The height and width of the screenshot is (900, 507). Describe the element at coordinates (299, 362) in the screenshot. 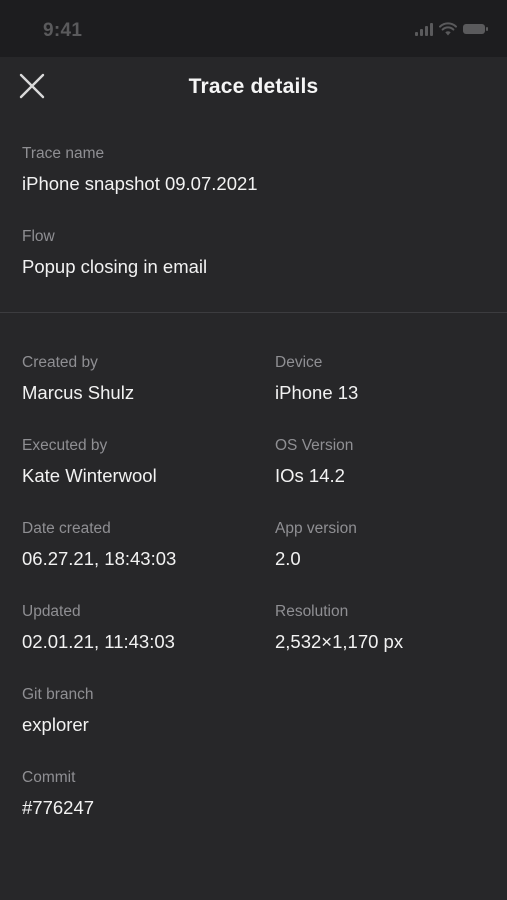

I see `device-label: Device` at that location.